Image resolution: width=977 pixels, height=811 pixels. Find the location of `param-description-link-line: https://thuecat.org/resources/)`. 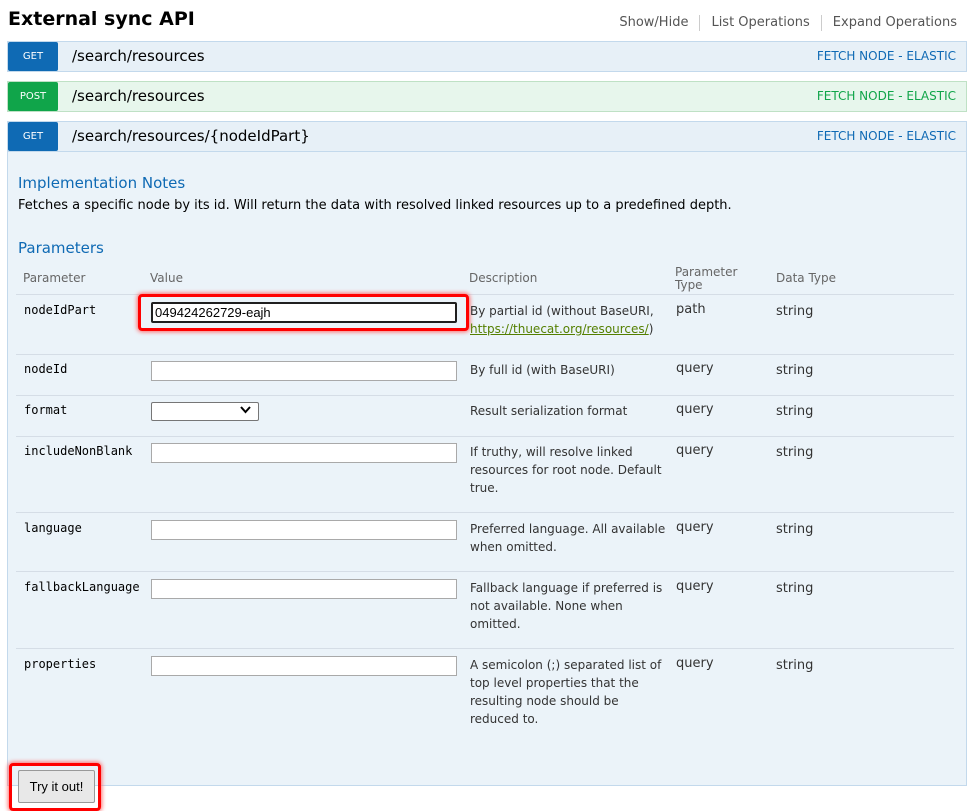

param-description-link-line: https://thuecat.org/resources/) is located at coordinates (568, 329).